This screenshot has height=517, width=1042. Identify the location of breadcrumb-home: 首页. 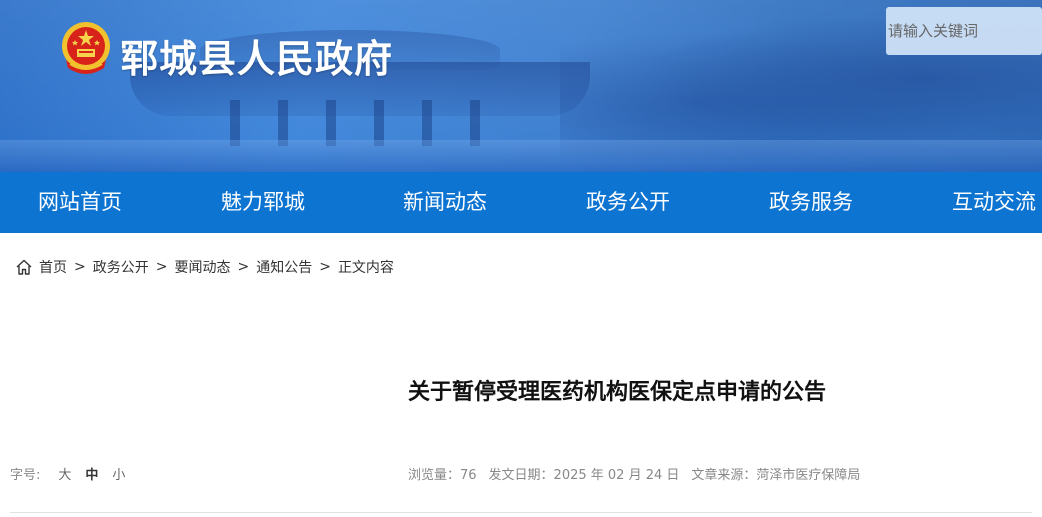
(53, 267).